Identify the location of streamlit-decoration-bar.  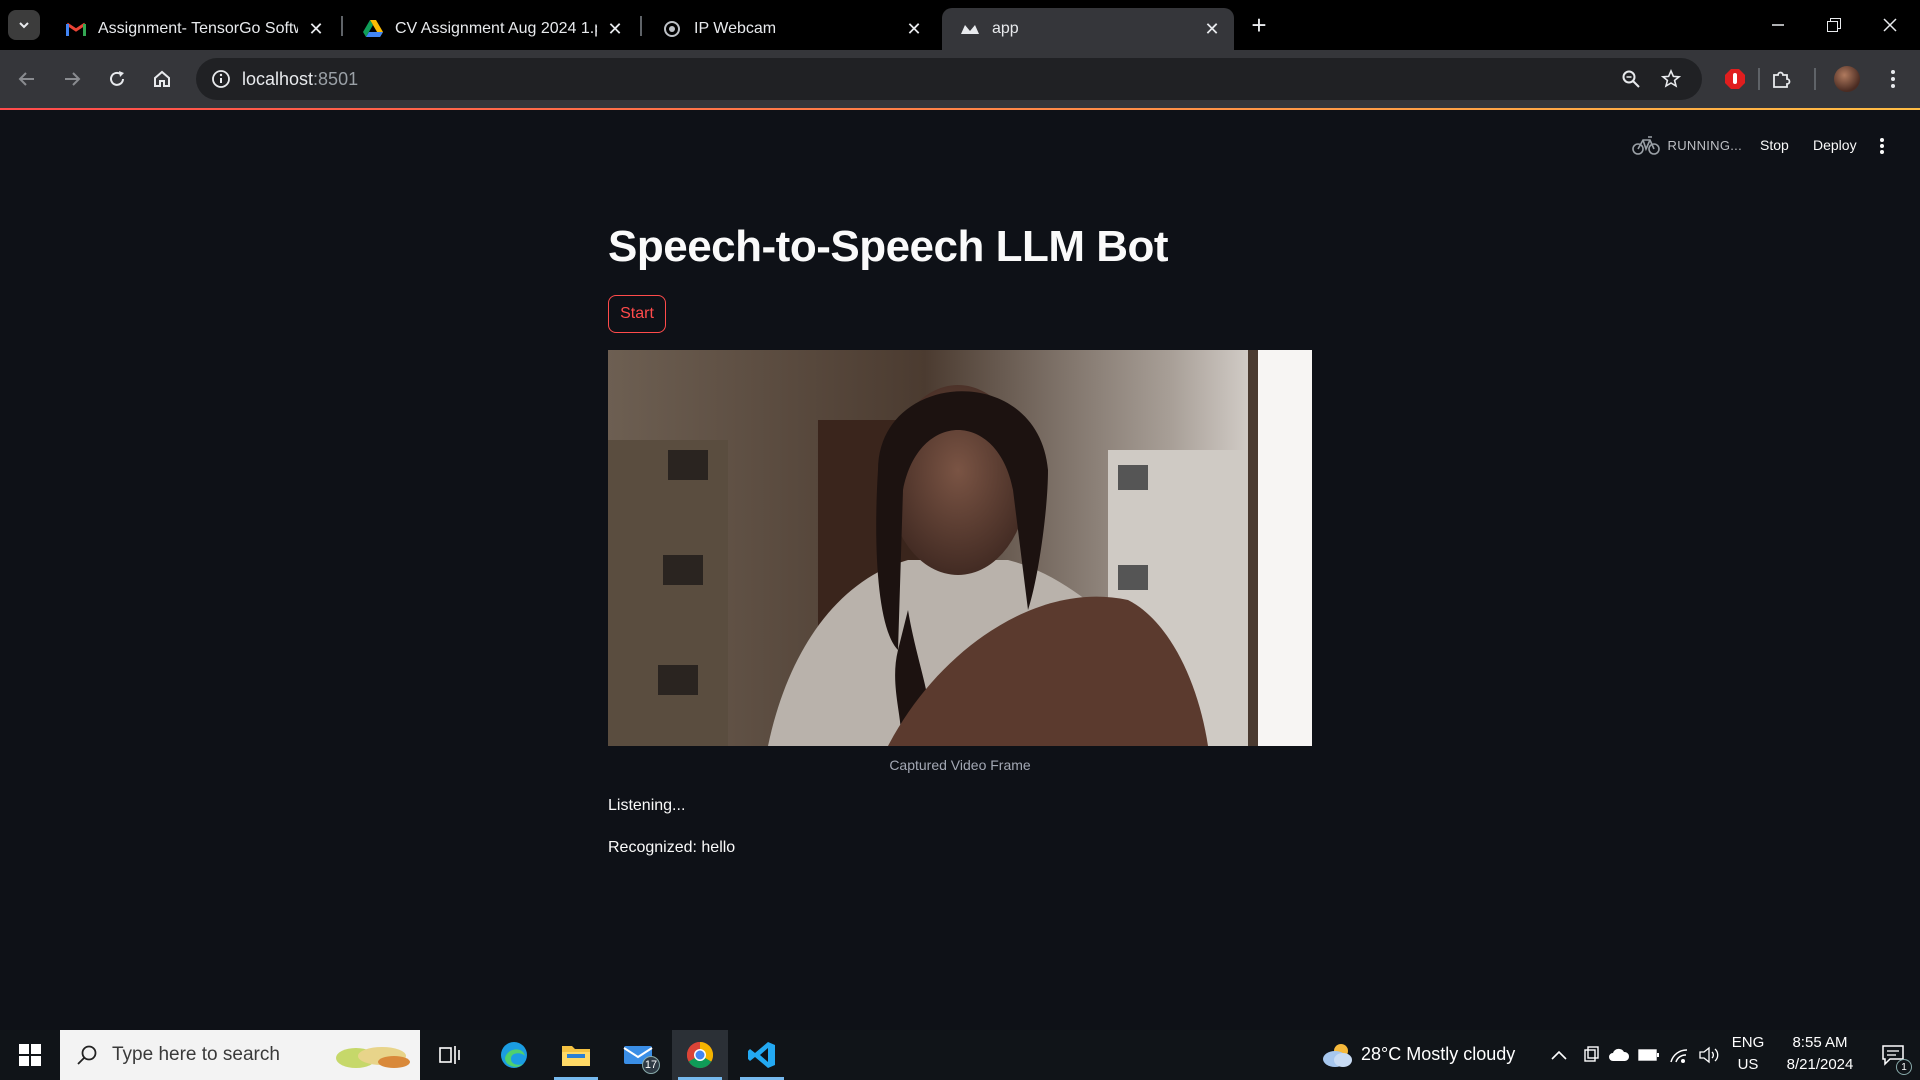
(960, 109).